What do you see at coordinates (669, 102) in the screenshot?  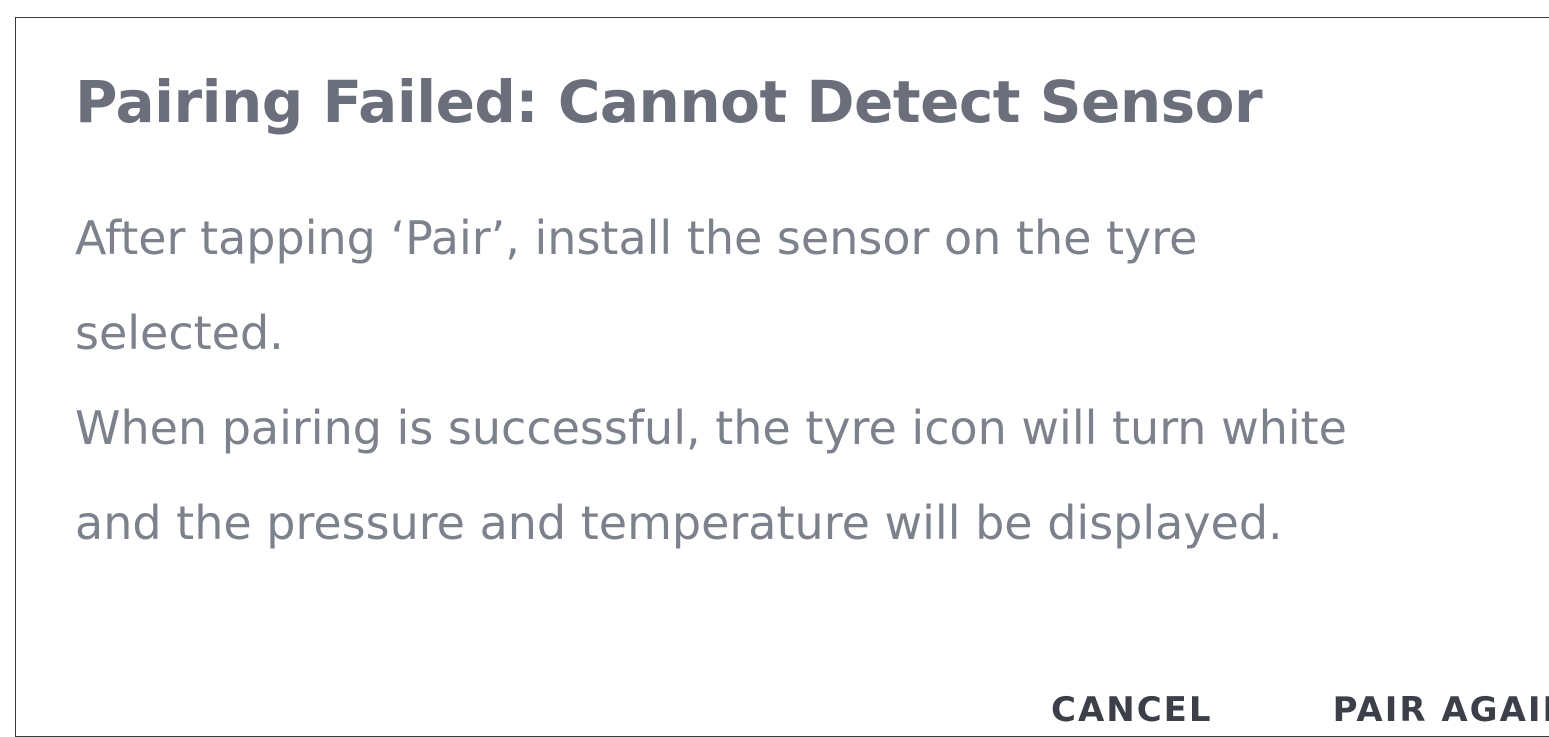 I see `dialog-title: Pairing Failed: Cannot Detect Sensor` at bounding box center [669, 102].